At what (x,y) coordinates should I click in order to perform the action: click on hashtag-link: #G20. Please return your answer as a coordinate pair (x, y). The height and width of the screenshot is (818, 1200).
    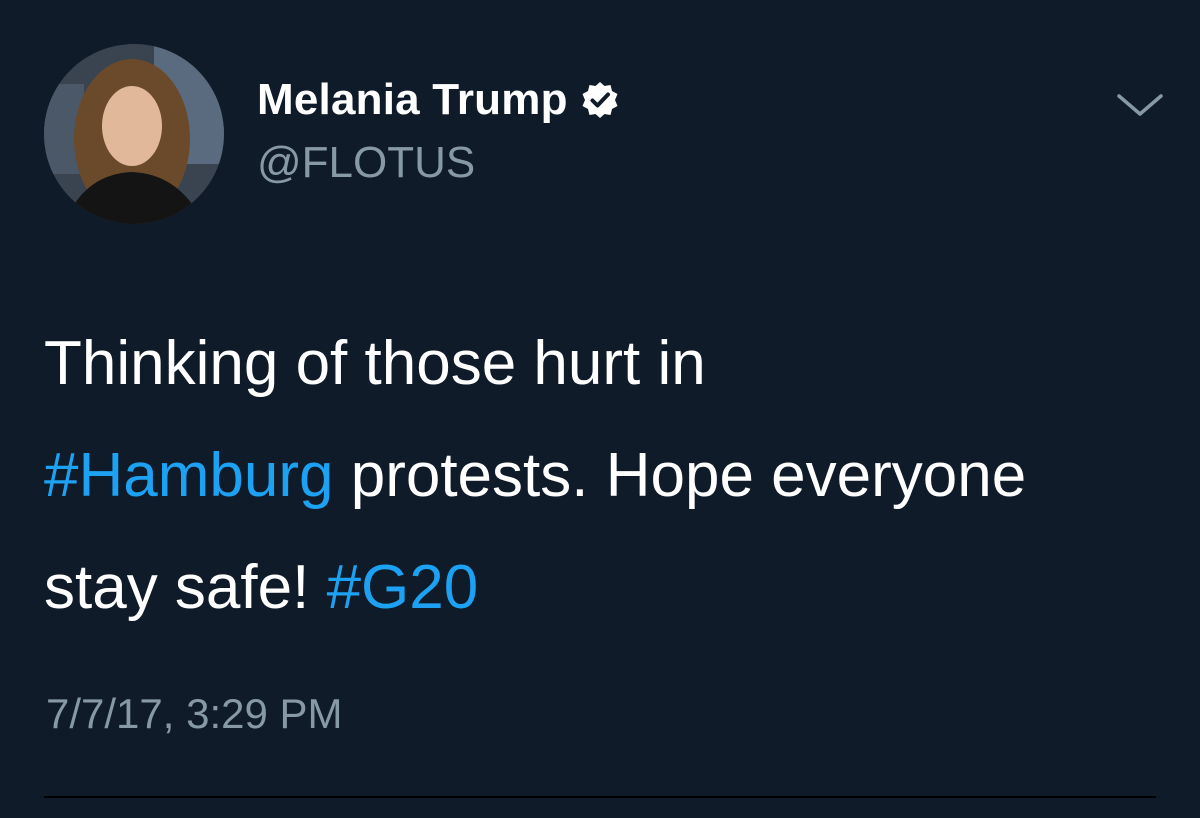
    Looking at the image, I should click on (403, 587).